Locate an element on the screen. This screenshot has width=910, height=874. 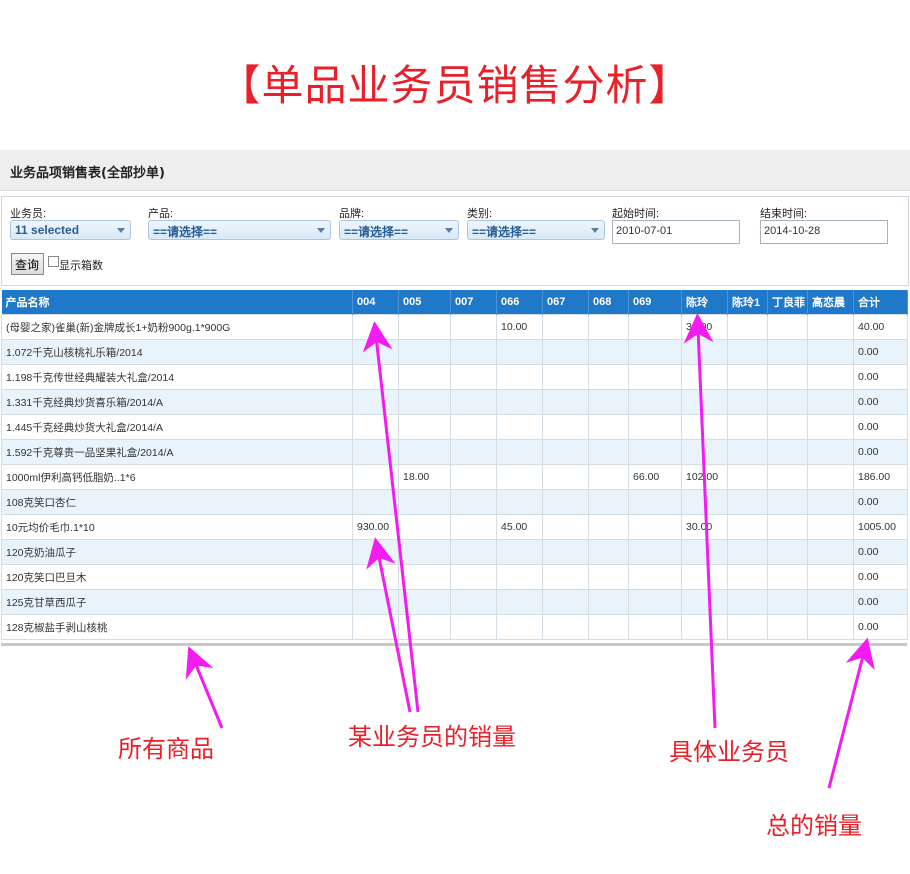
annotation-specific-salesman: 具体业务员 is located at coordinates (729, 752).